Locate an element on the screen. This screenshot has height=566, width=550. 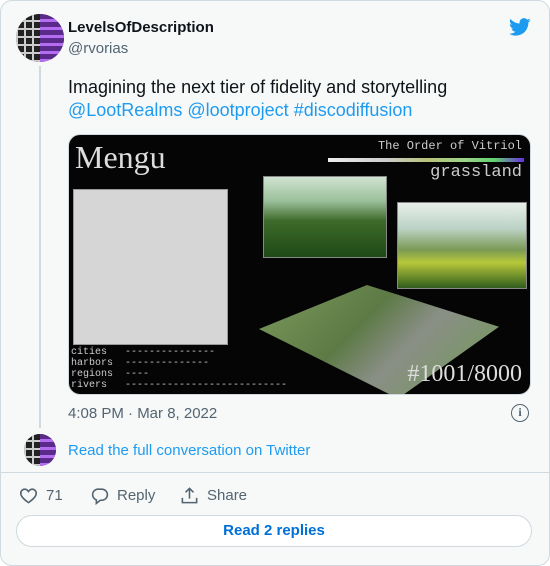
map-image is located at coordinates (150, 267).